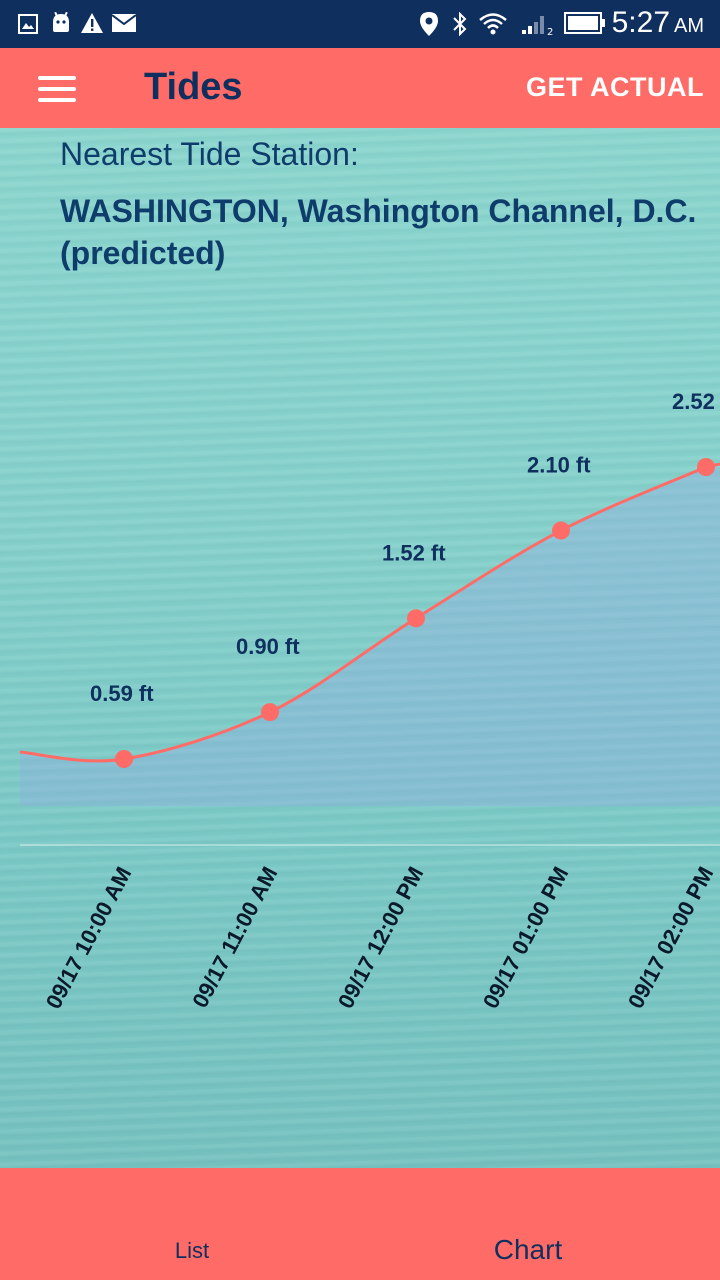  What do you see at coordinates (89, 938) in the screenshot?
I see `x-tick-label: 09/17 10:00 AM` at bounding box center [89, 938].